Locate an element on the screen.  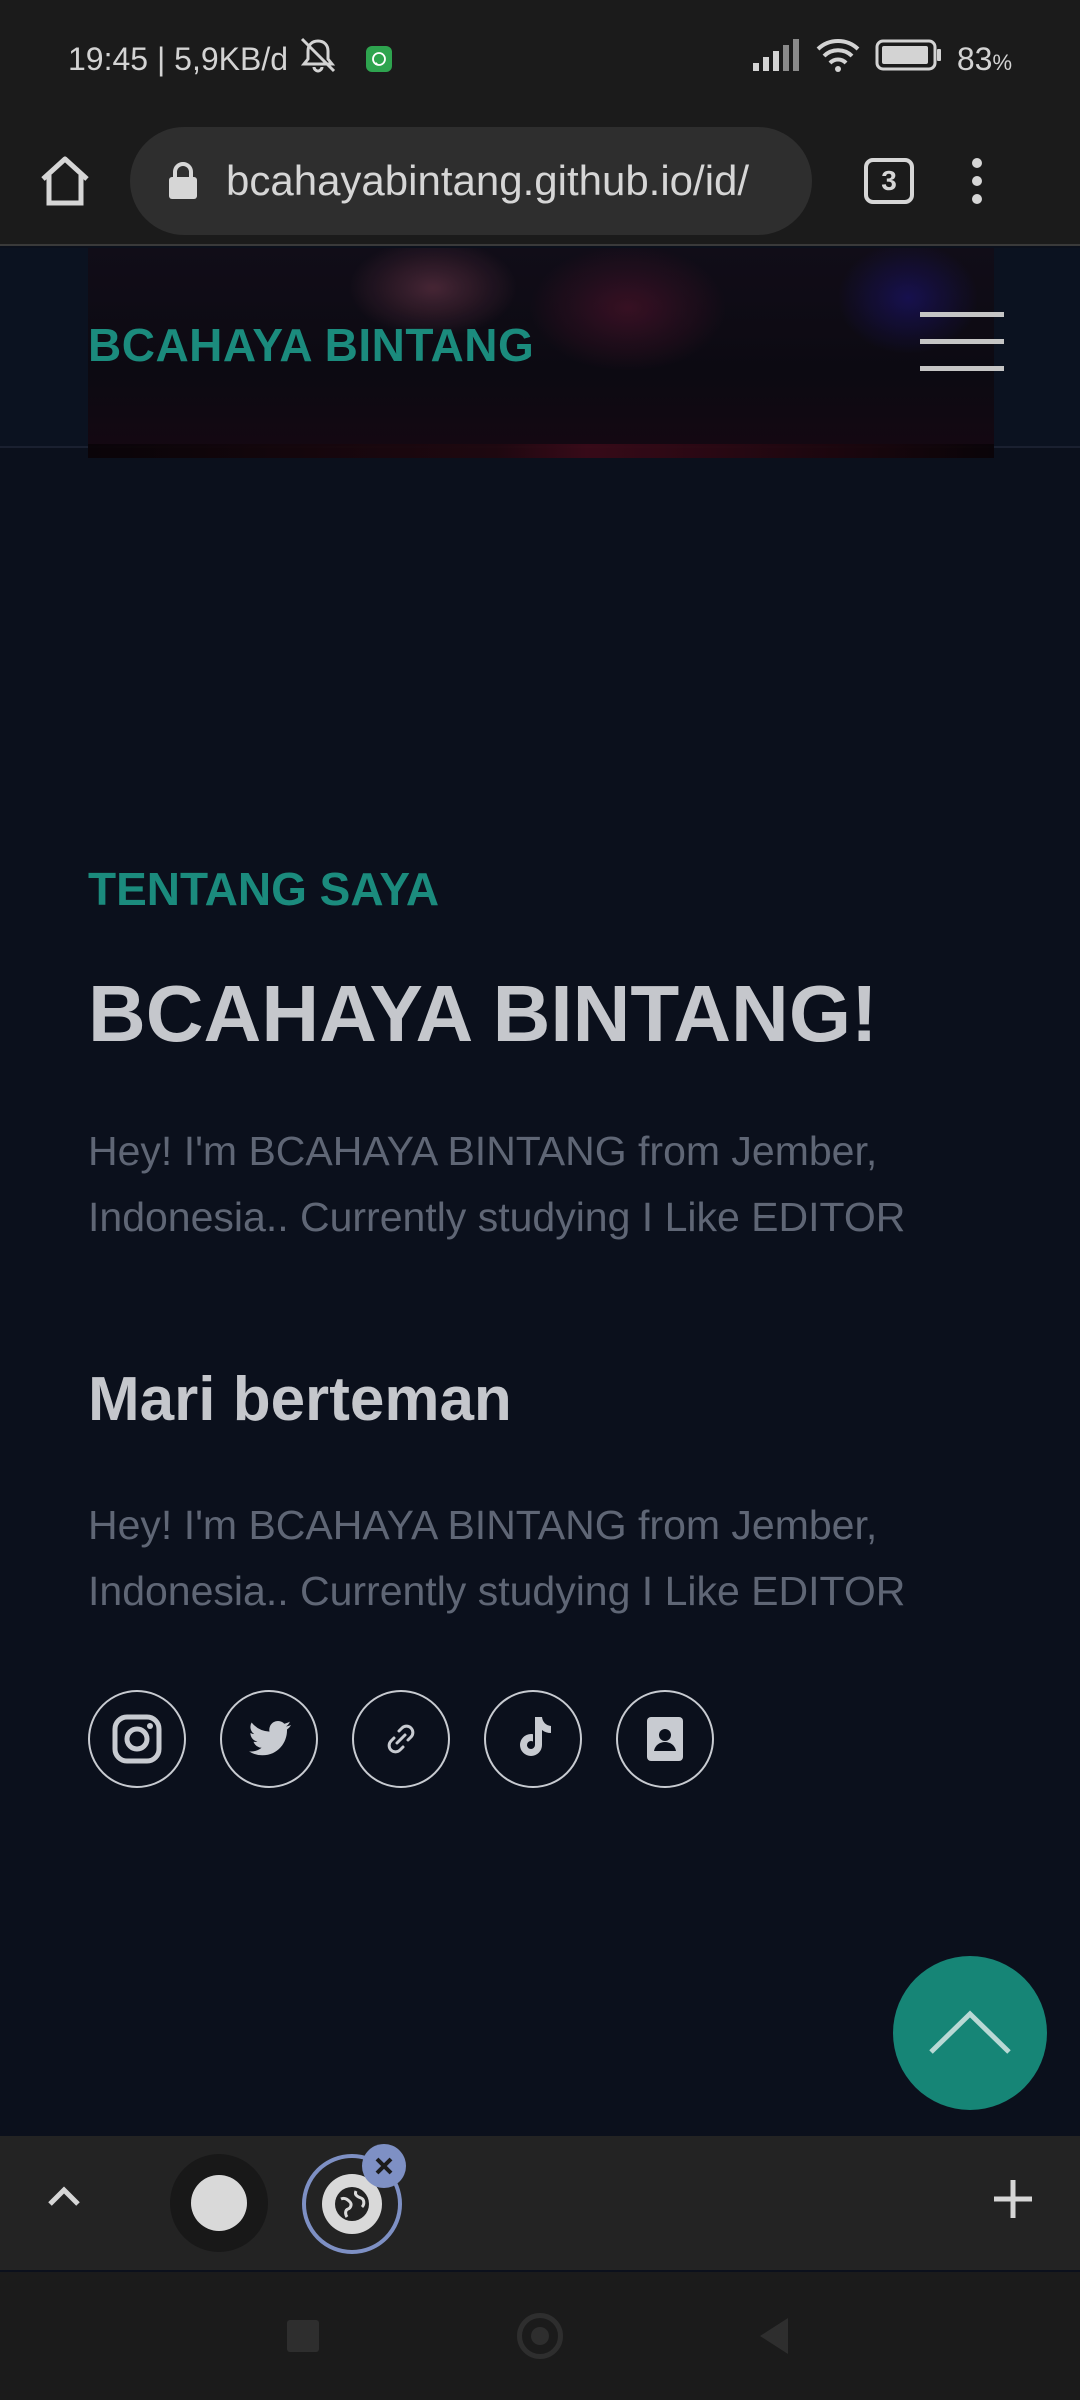
tiktok-button is located at coordinates (533, 1739).